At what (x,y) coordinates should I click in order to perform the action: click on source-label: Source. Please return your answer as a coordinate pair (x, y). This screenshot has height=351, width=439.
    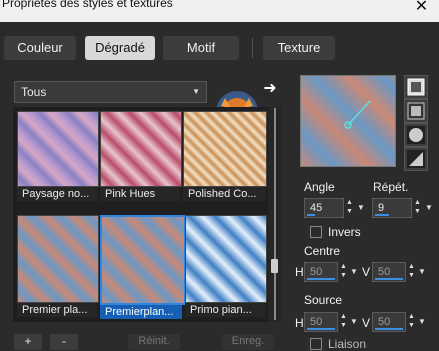
    Looking at the image, I should click on (323, 300).